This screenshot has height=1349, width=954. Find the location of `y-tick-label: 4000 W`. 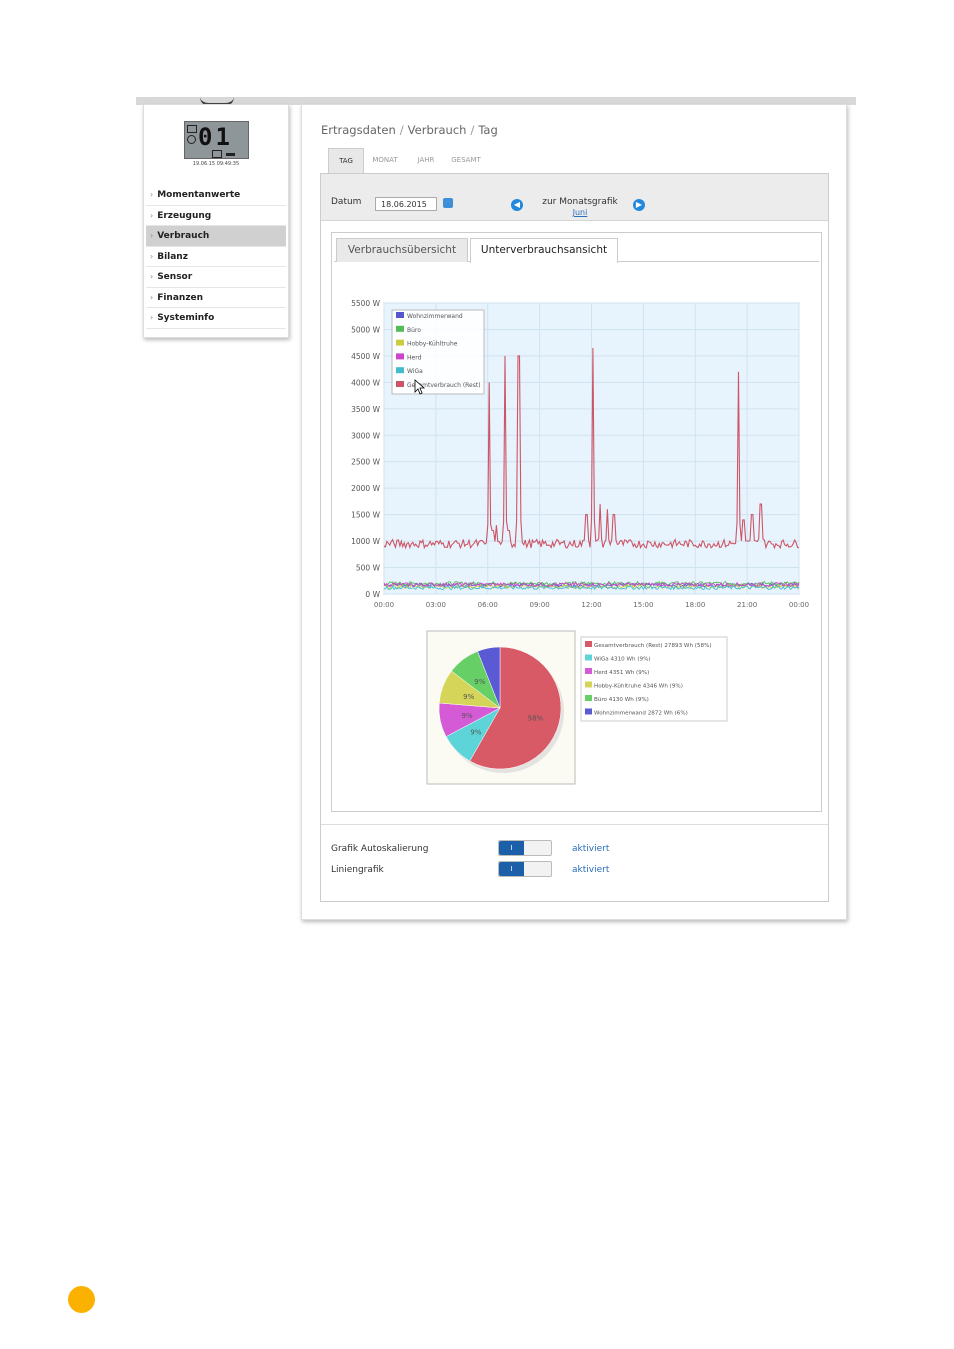

y-tick-label: 4000 W is located at coordinates (365, 382).